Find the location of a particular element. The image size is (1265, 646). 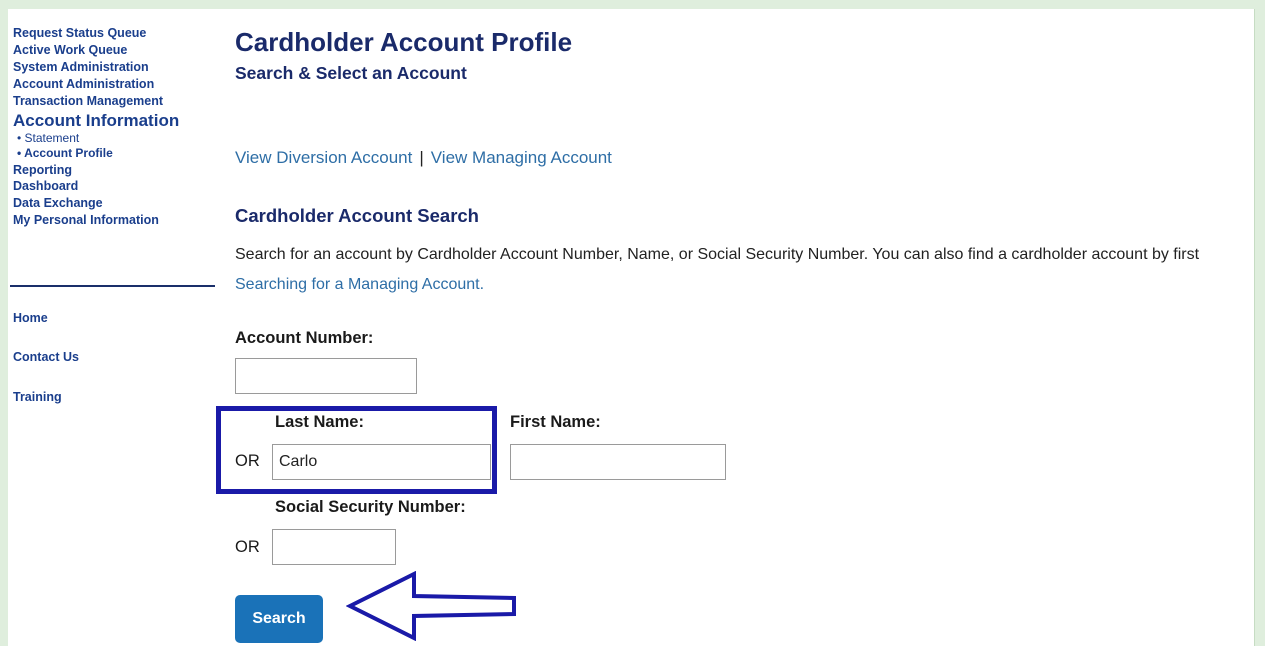

sidebar-item-request-status-queue: Request Status Queue is located at coordinates (118, 33).